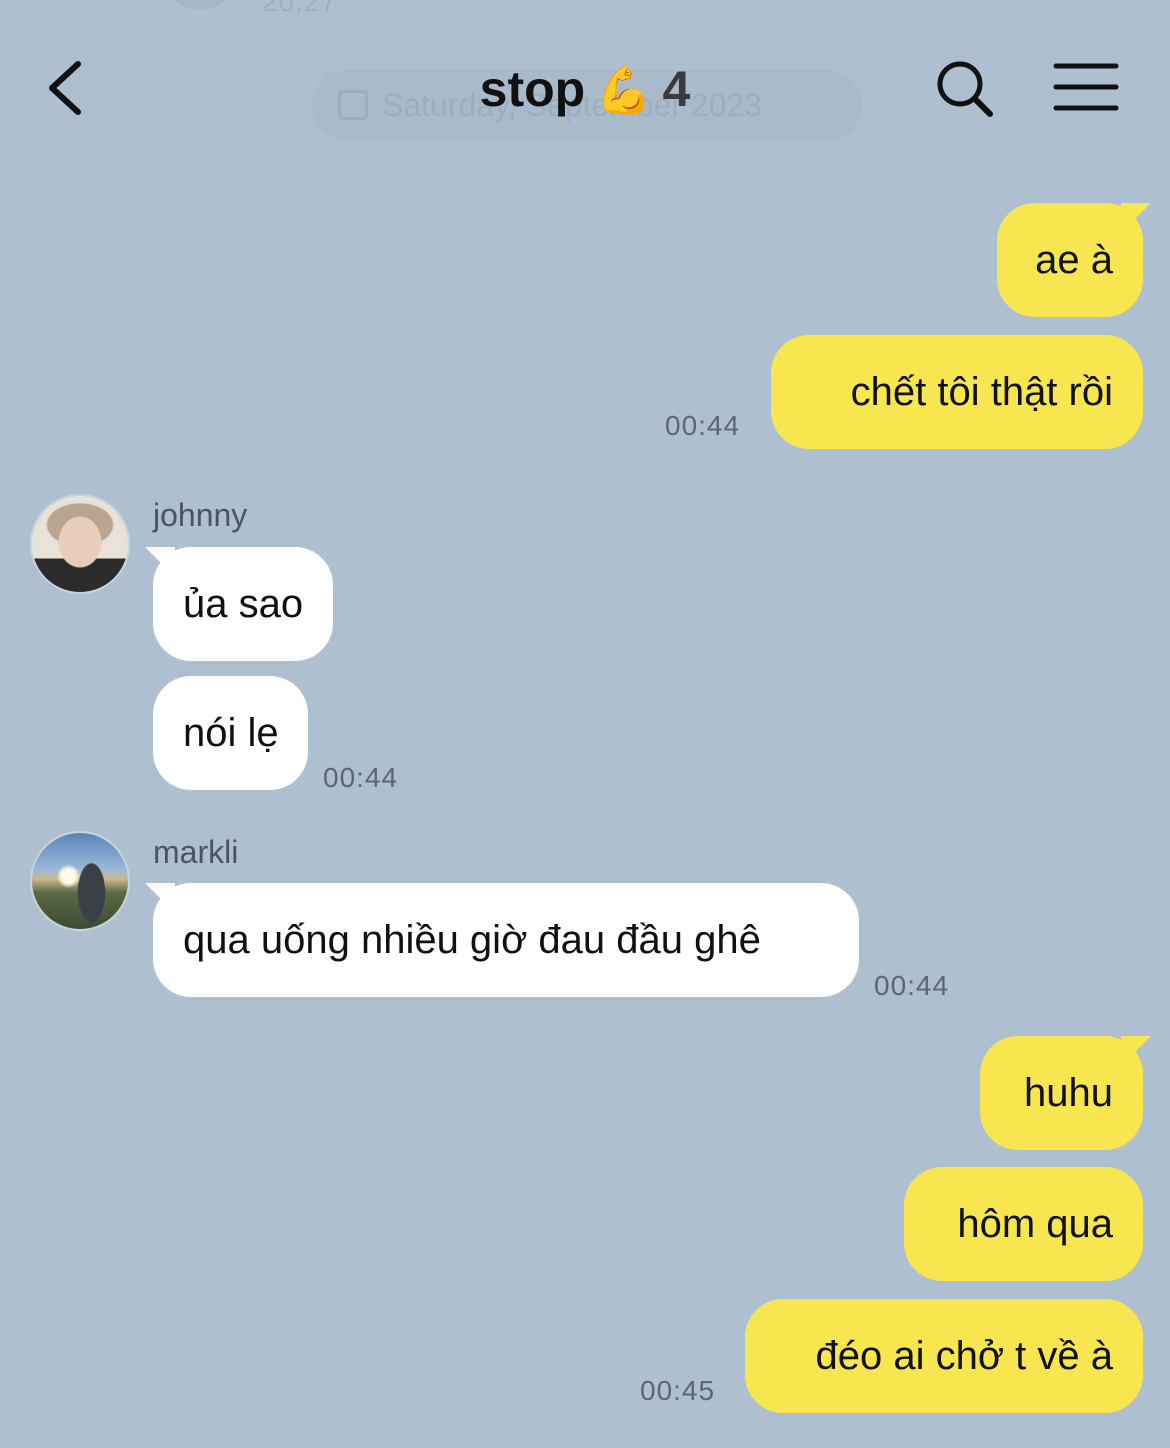 The image size is (1170, 1448). What do you see at coordinates (532, 89) in the screenshot?
I see `chat-title-text: stop` at bounding box center [532, 89].